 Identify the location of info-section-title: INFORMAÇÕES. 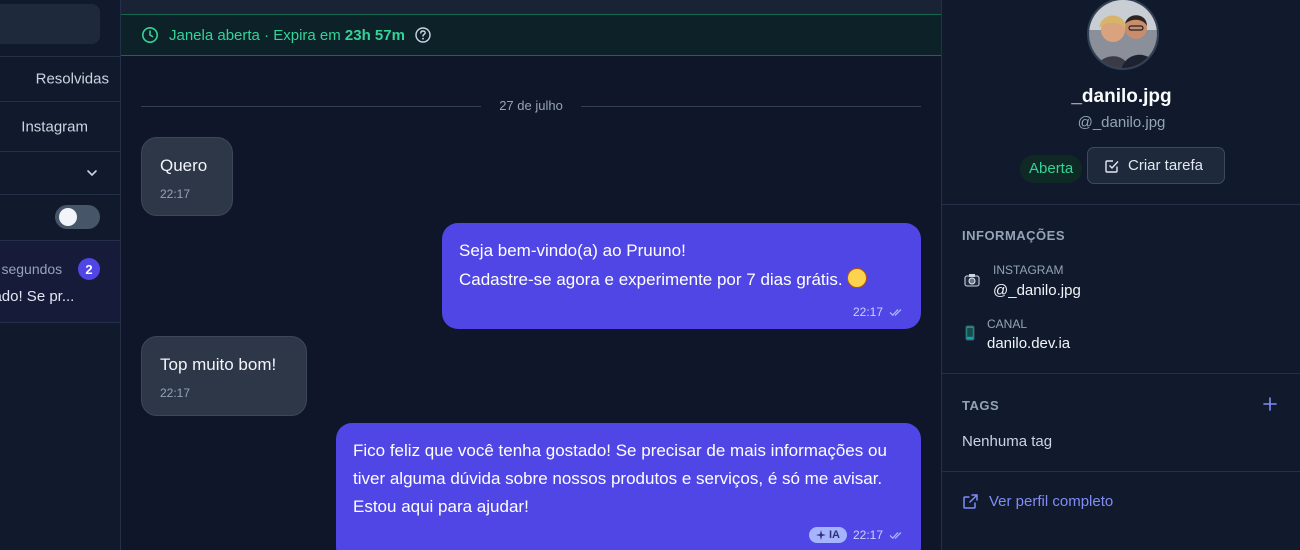
(1013, 235).